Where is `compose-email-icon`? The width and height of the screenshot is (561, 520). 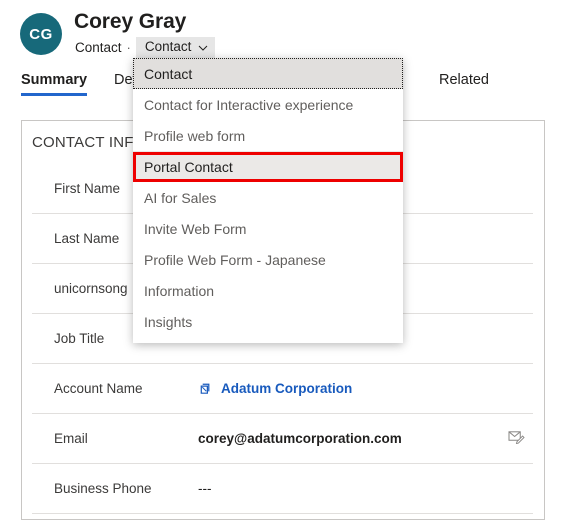
compose-email-icon is located at coordinates (516, 439).